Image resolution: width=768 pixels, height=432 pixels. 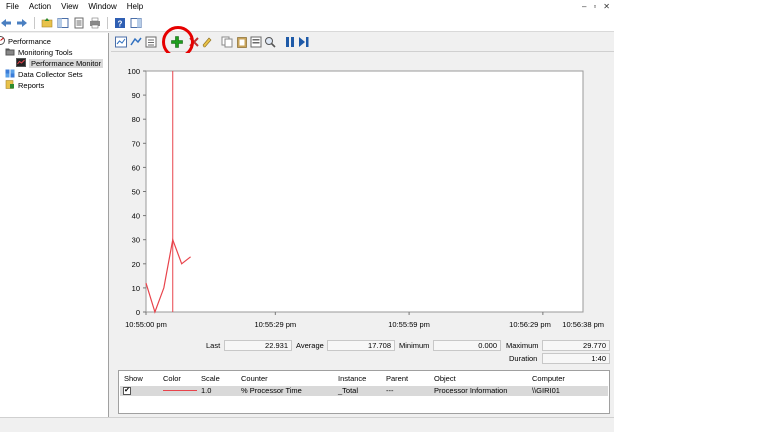 I want to click on tree-item-data-collector-sets: Data Collector Sets, so click(x=44, y=74).